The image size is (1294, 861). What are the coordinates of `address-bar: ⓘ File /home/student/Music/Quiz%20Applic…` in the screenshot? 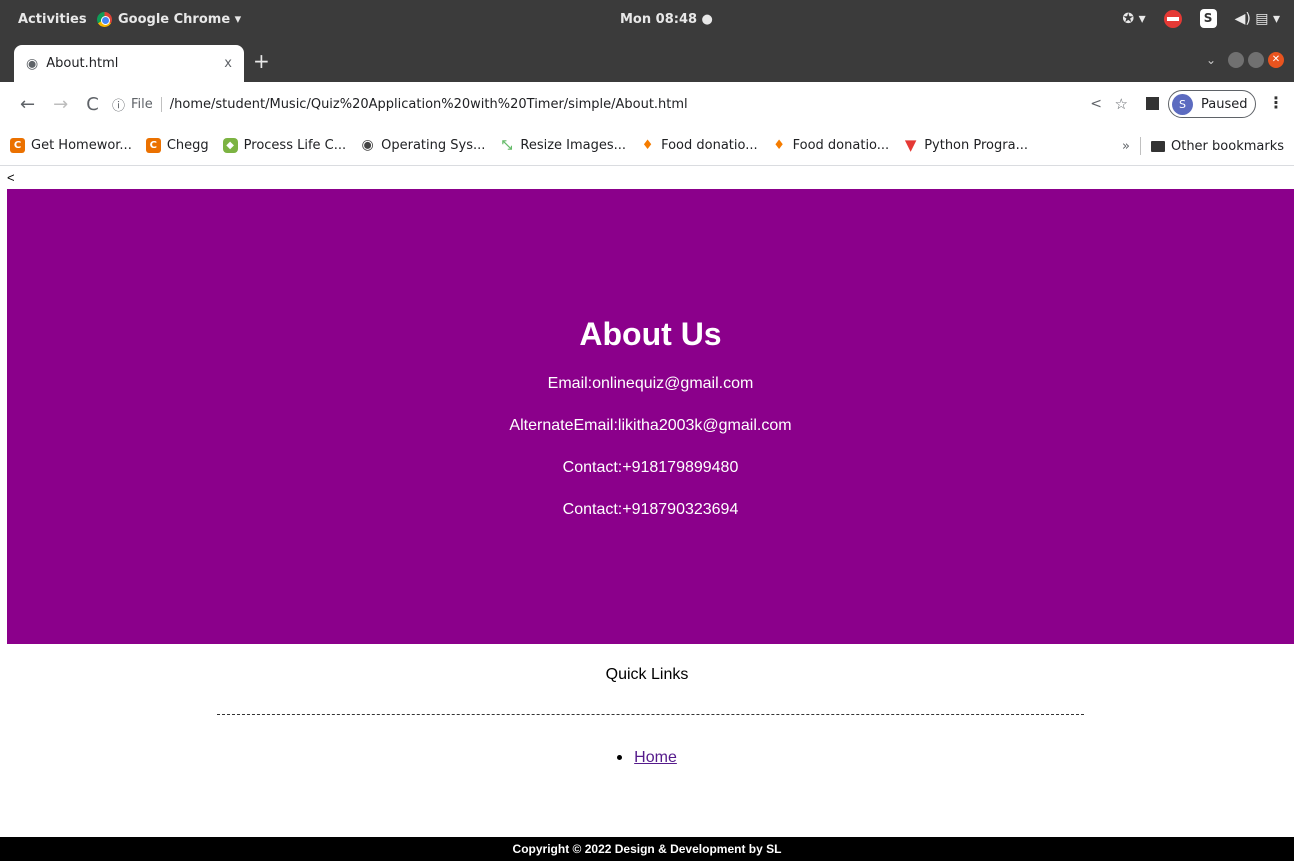 It's located at (622, 104).